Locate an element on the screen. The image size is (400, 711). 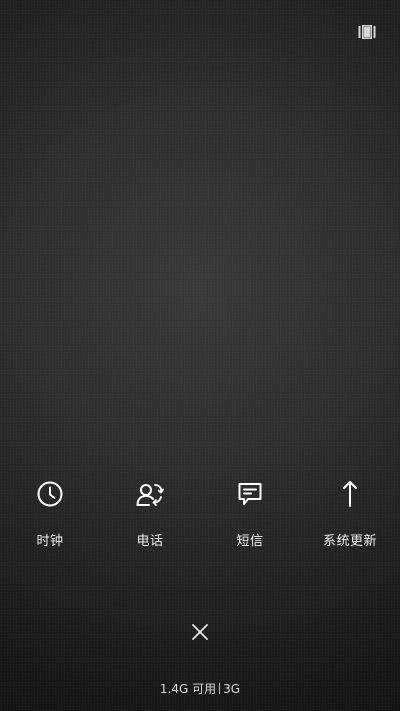
close-icon is located at coordinates (200, 632).